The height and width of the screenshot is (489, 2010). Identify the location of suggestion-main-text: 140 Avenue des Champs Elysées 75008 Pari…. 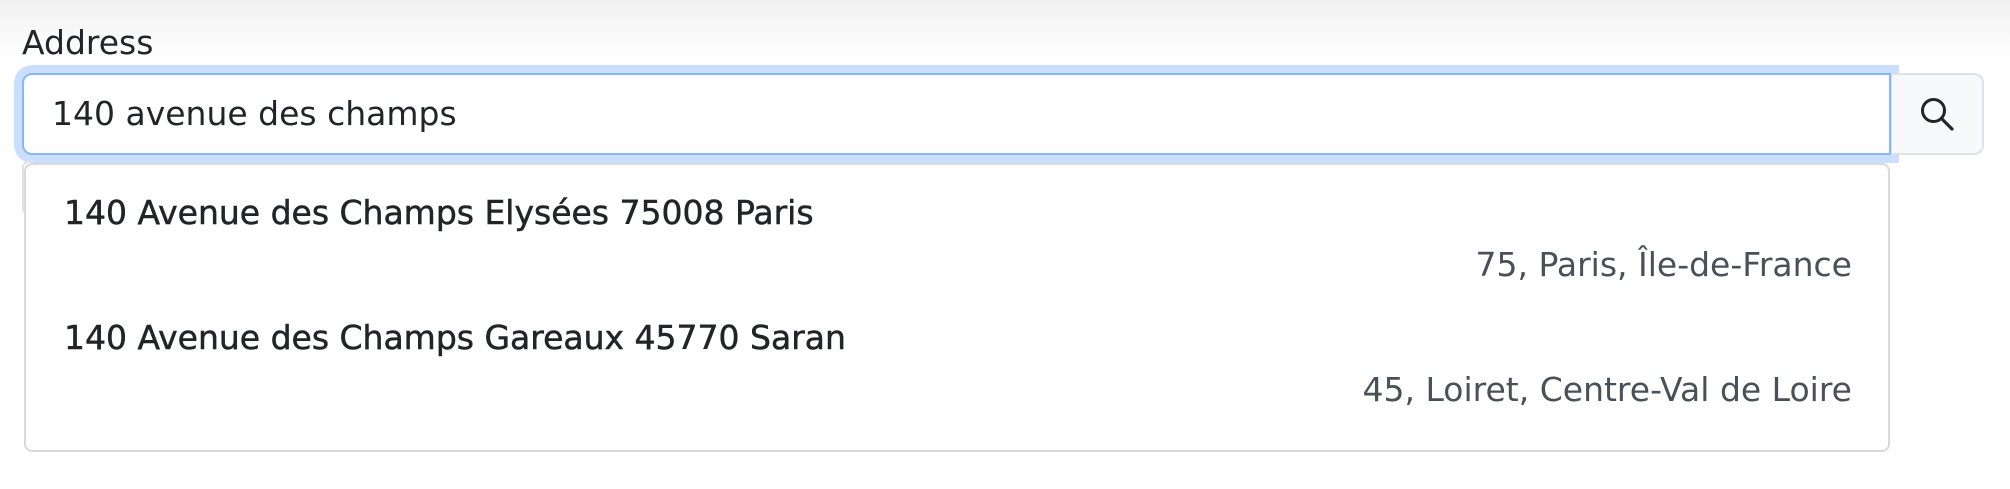
(439, 213).